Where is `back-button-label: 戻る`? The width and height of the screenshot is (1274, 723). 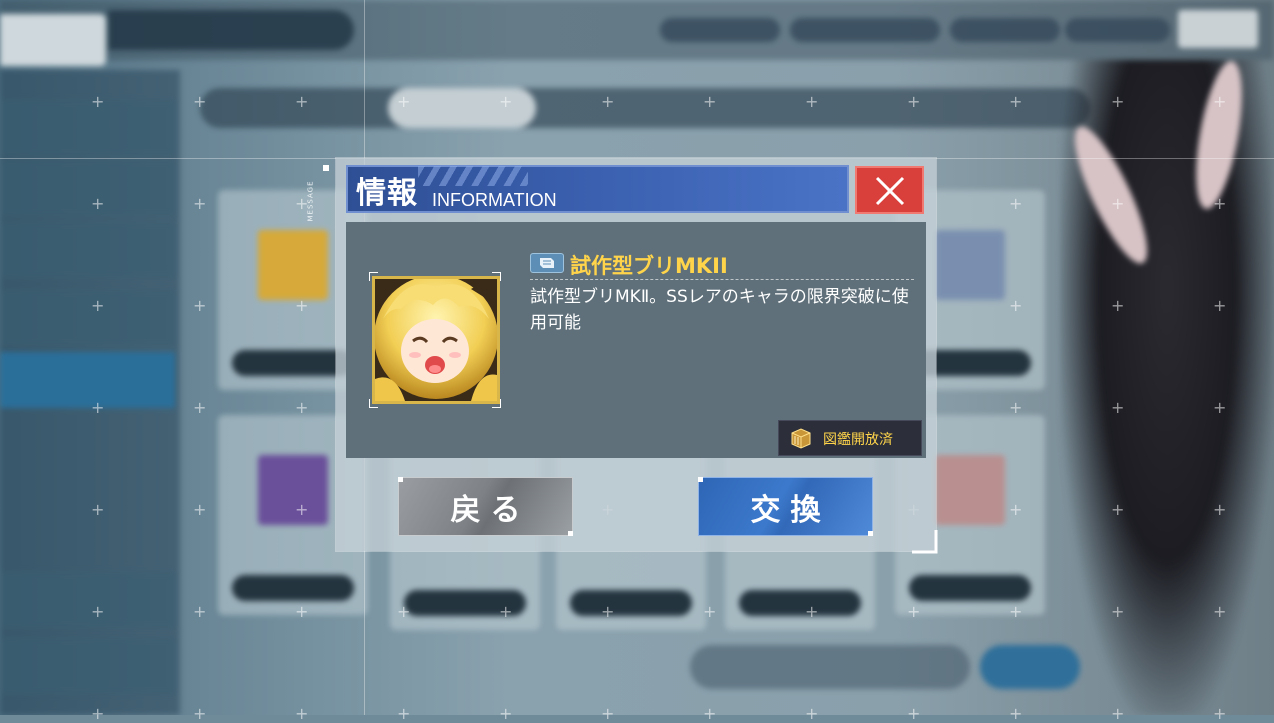 back-button-label: 戻る is located at coordinates (490, 510).